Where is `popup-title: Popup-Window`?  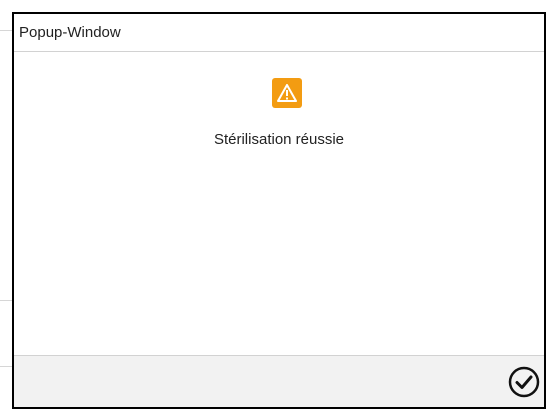
popup-title: Popup-Window is located at coordinates (70, 32).